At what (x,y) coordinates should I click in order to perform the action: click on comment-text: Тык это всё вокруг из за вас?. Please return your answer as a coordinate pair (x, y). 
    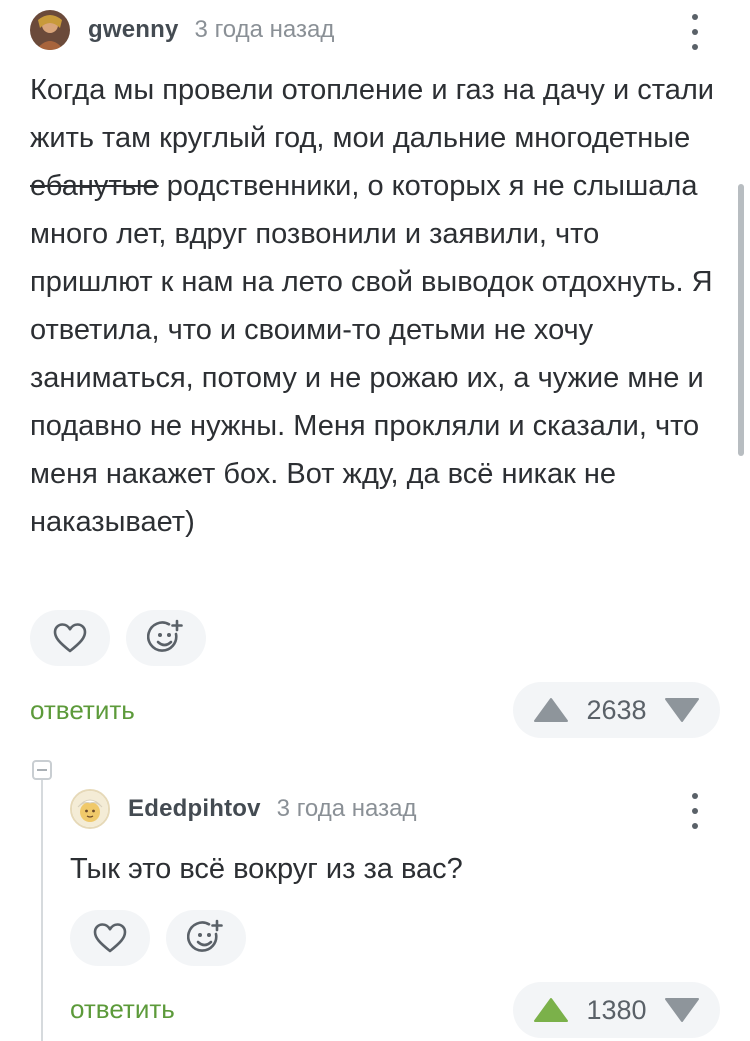
    Looking at the image, I should click on (266, 869).